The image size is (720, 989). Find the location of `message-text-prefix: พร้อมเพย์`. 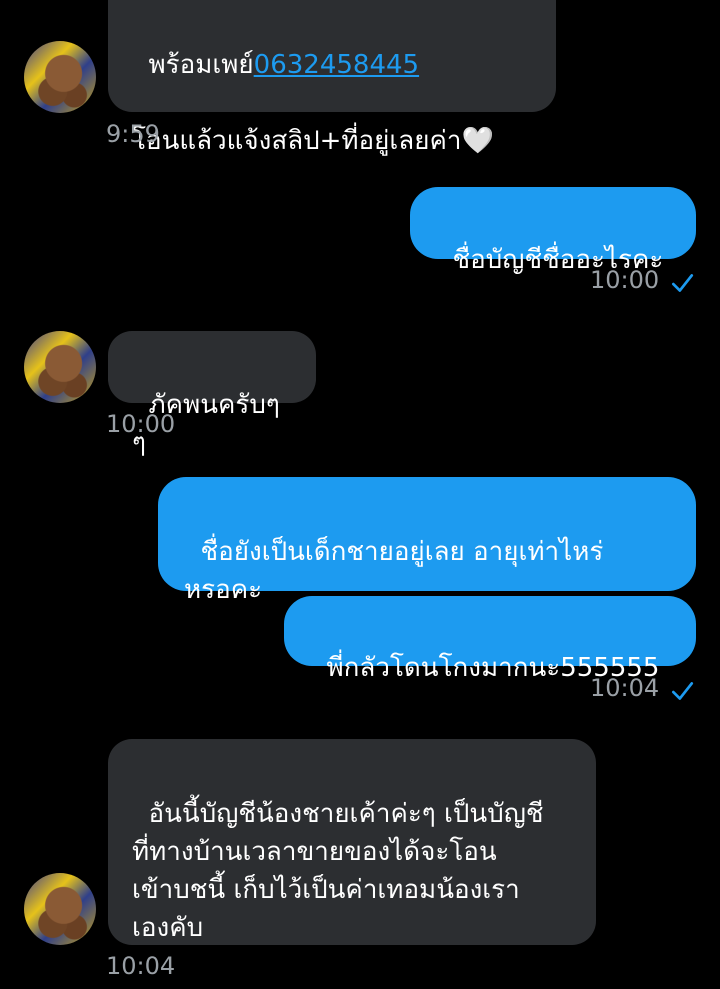

message-text-prefix: พร้อมเพย์ is located at coordinates (201, 65).